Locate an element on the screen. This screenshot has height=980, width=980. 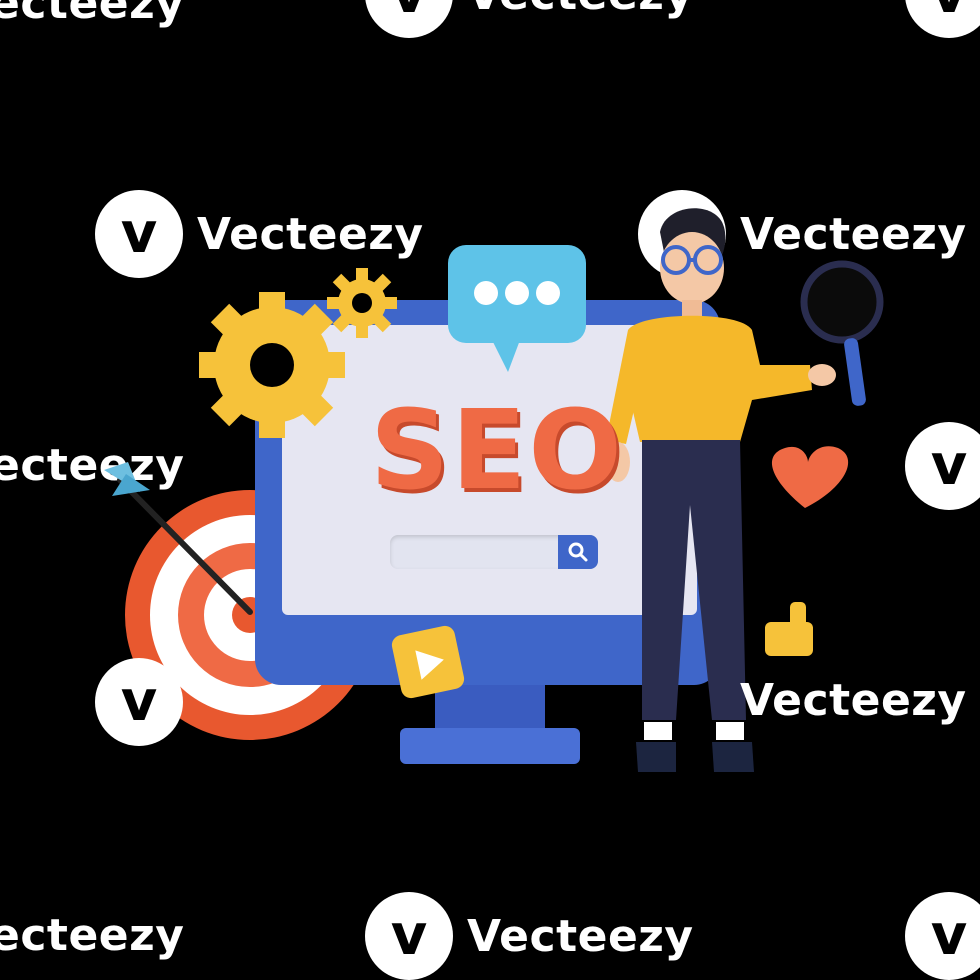
watermark-bottom-right: v is located at coordinates (942, 936).